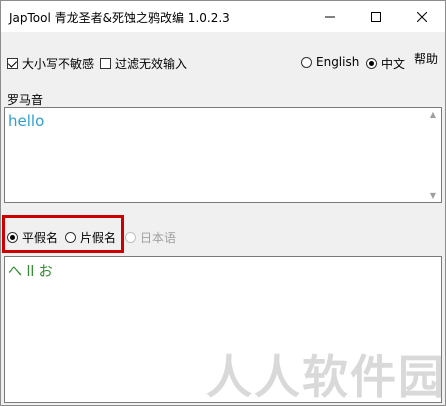  What do you see at coordinates (371, 63) in the screenshot?
I see `radio-checked-icon` at bounding box center [371, 63].